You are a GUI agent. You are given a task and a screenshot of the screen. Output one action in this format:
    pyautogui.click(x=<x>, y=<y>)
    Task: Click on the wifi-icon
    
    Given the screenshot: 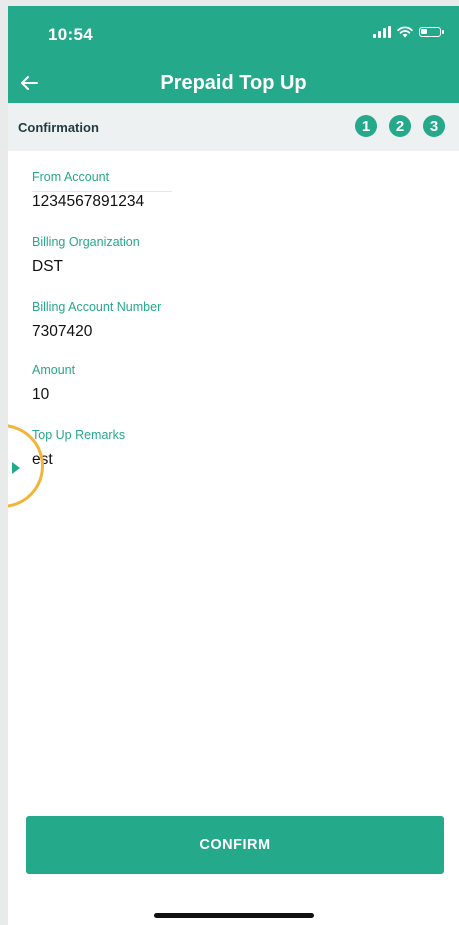 What is the action you would take?
    pyautogui.click(x=405, y=32)
    